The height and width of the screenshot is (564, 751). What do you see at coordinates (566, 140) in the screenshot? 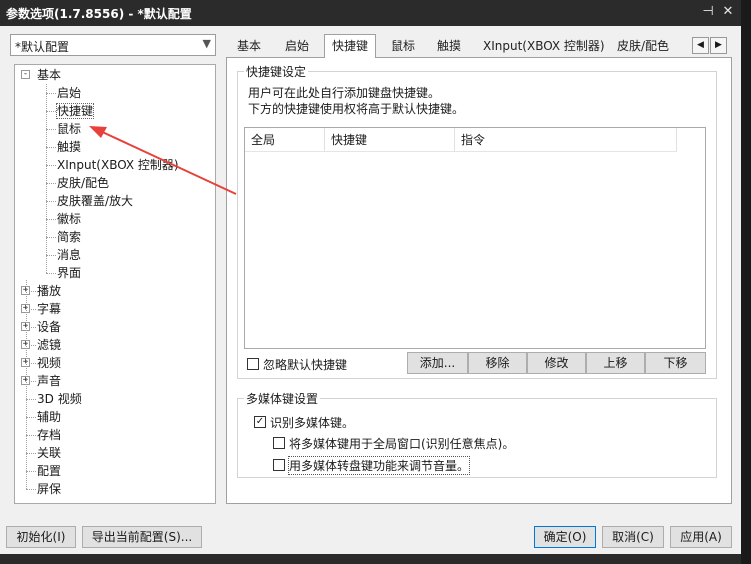
I see `column-header-command: 指令` at bounding box center [566, 140].